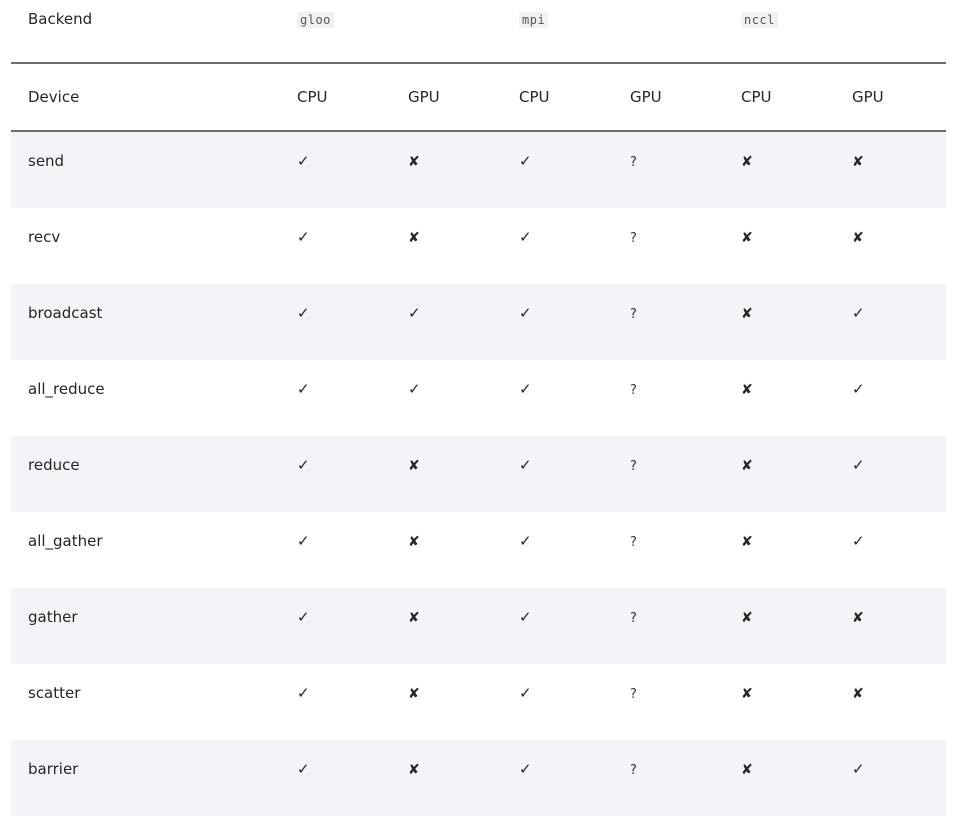  Describe the element at coordinates (796, 19) in the screenshot. I see `backend-nccl-cell: nccl` at that location.